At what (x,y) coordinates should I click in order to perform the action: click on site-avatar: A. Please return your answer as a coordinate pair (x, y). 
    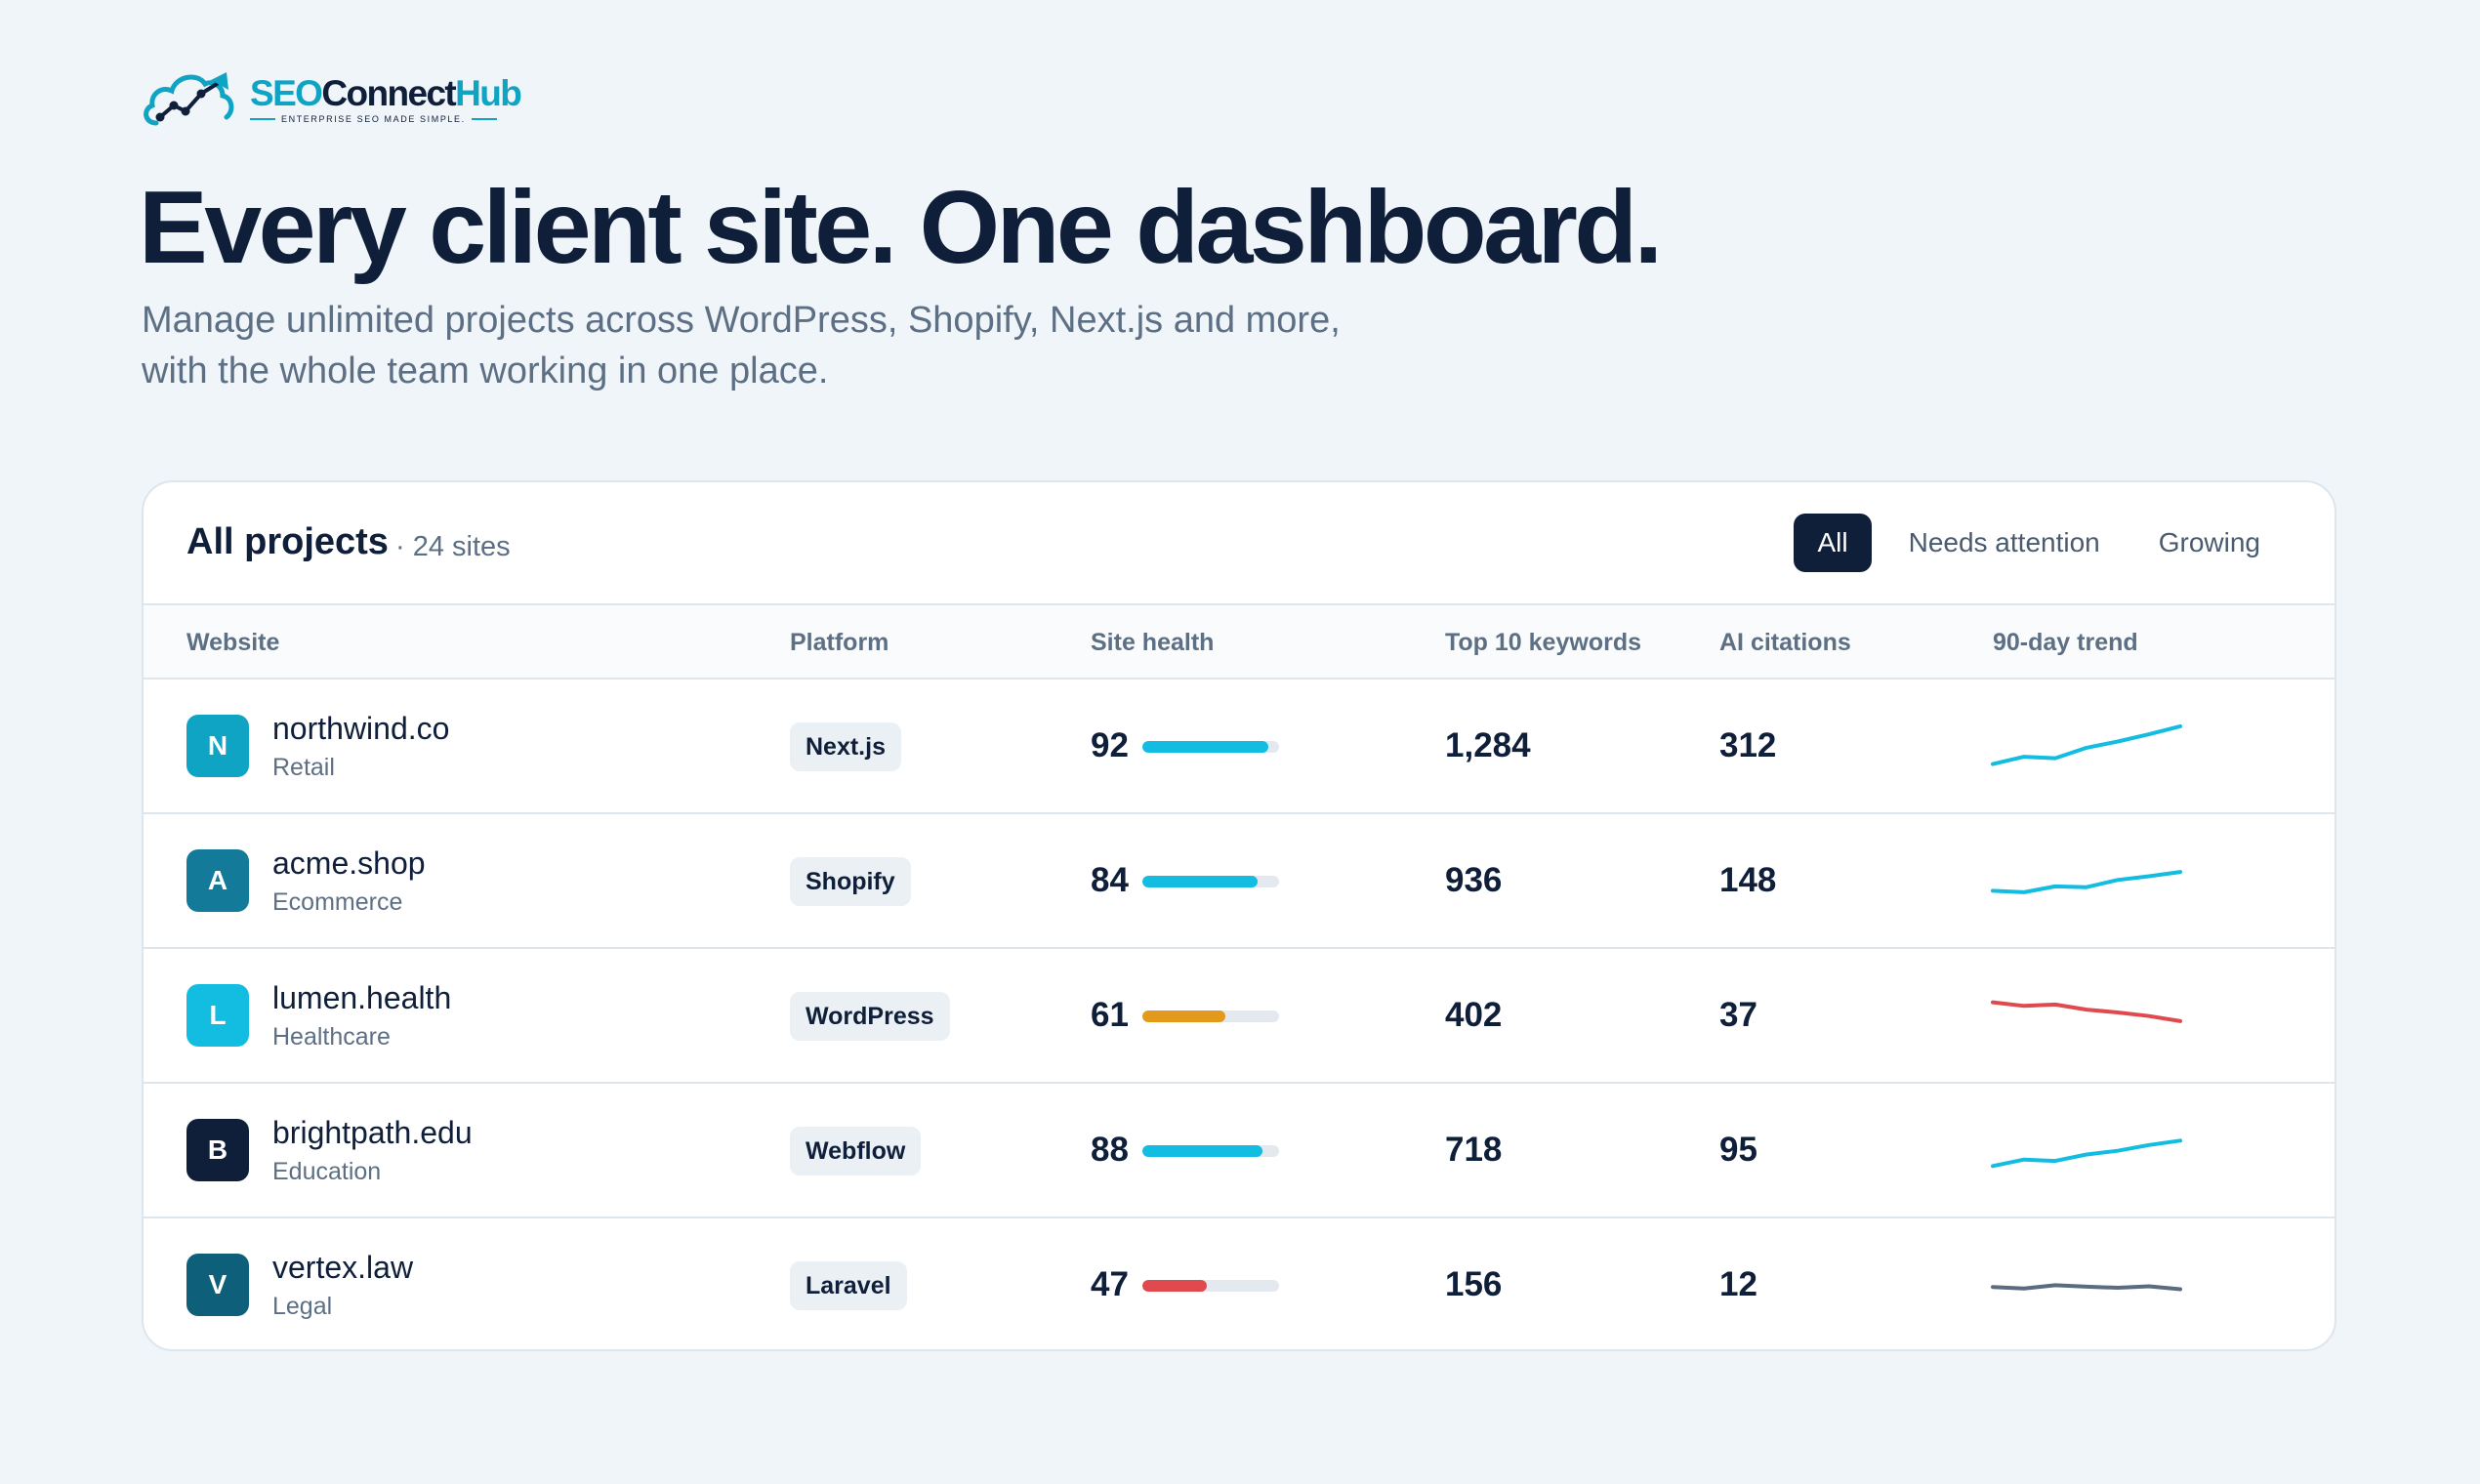
    Looking at the image, I should click on (217, 881).